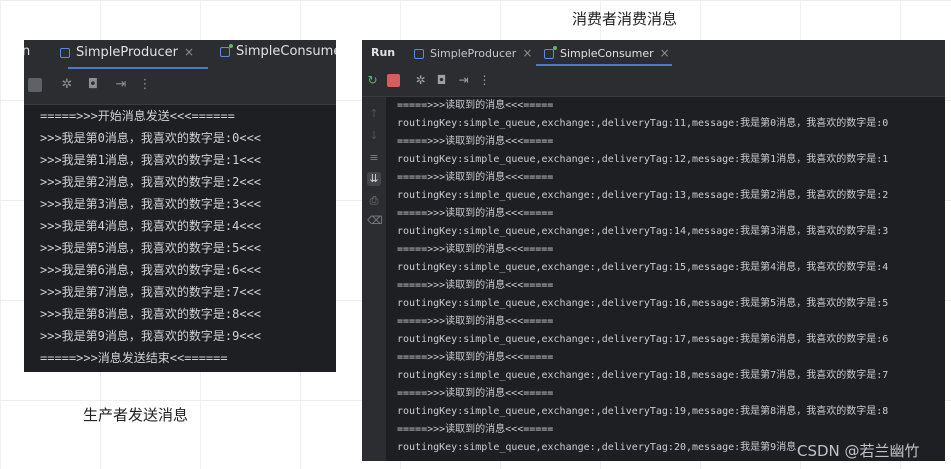 The width and height of the screenshot is (951, 469). I want to click on console-line: >>>我是第4消息，我喜欢的数字是:4<<<, so click(151, 226).